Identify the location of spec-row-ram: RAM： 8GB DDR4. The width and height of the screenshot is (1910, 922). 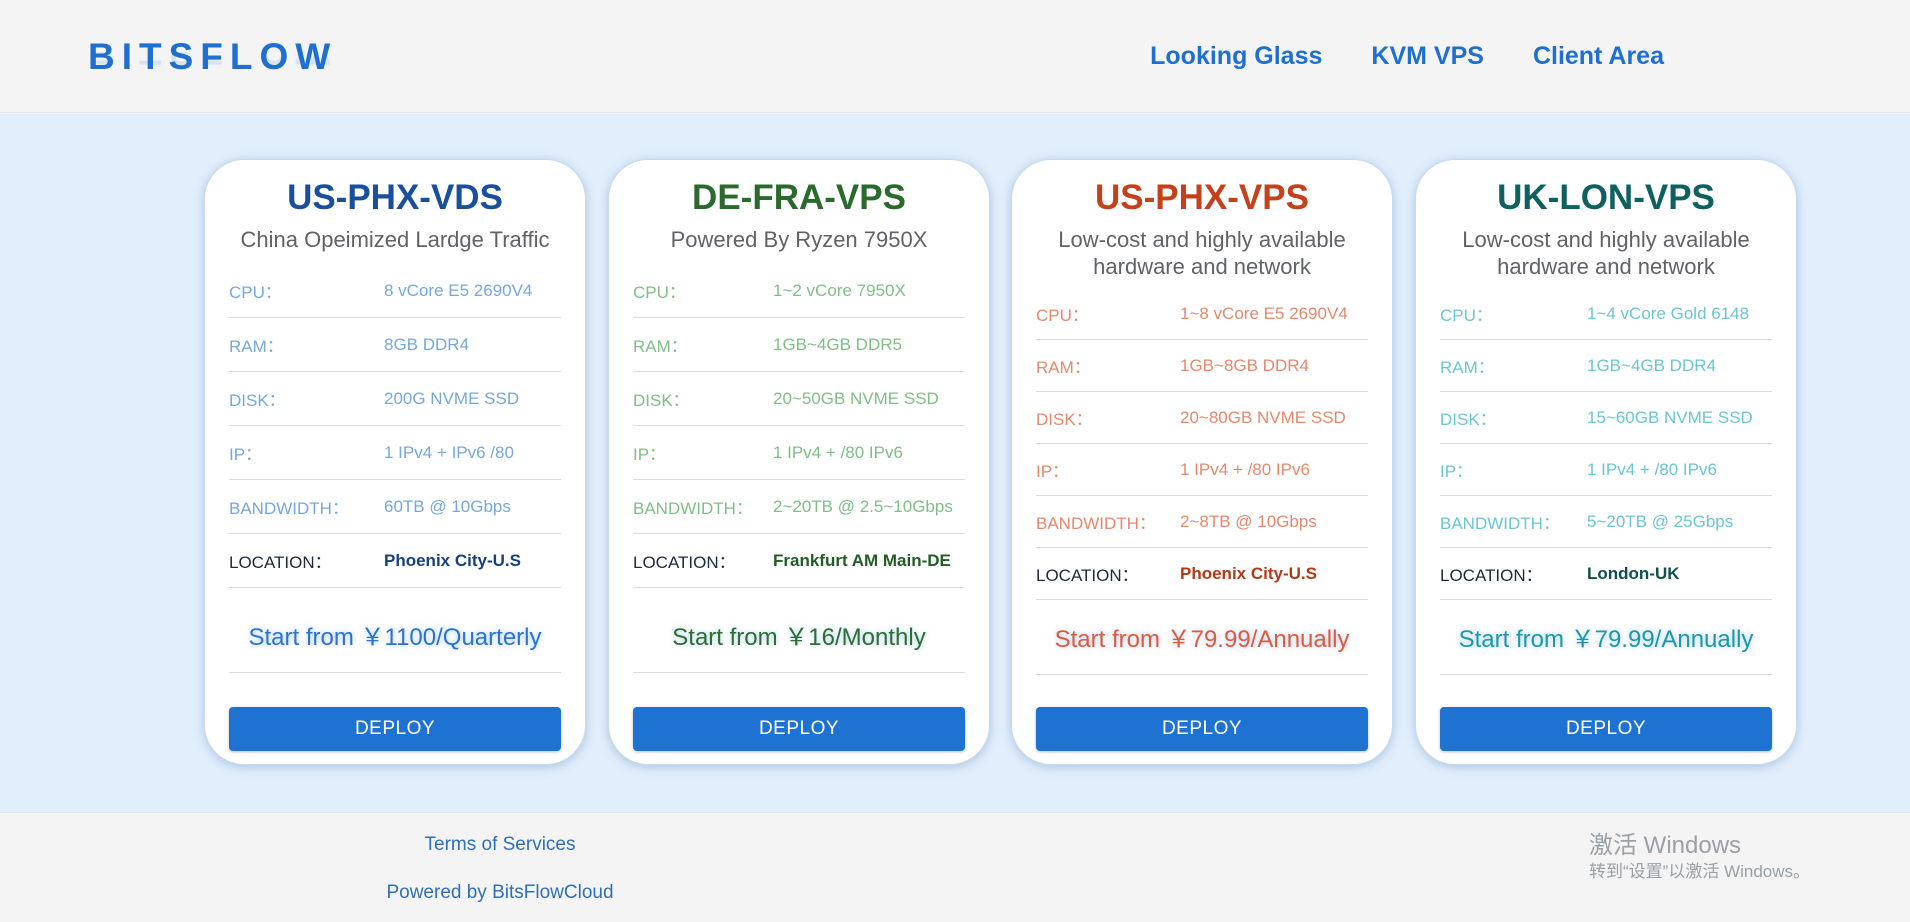
(395, 345).